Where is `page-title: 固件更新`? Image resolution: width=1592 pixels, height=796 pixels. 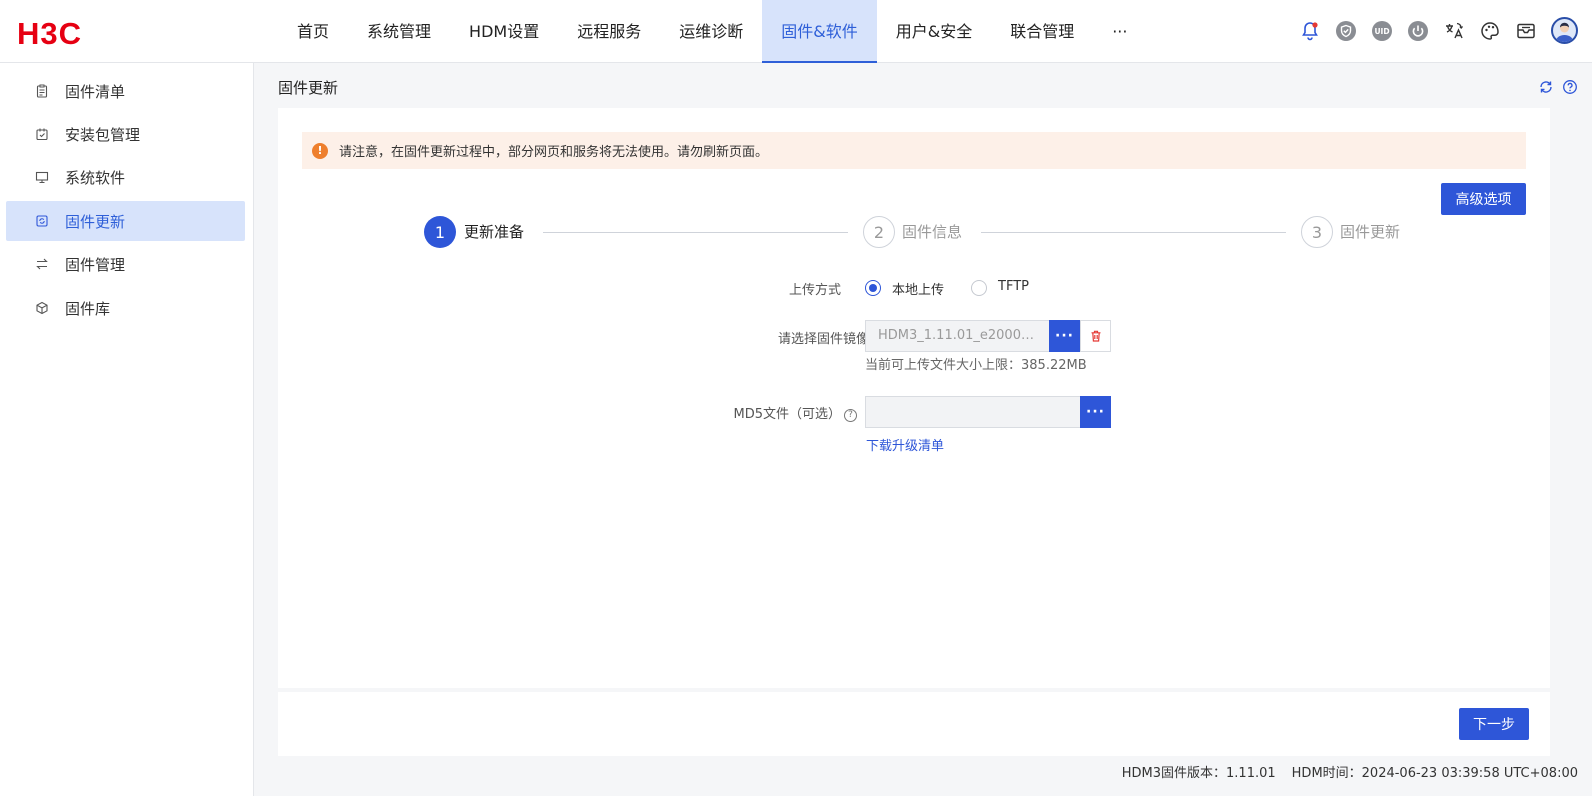
page-title: 固件更新 is located at coordinates (308, 88).